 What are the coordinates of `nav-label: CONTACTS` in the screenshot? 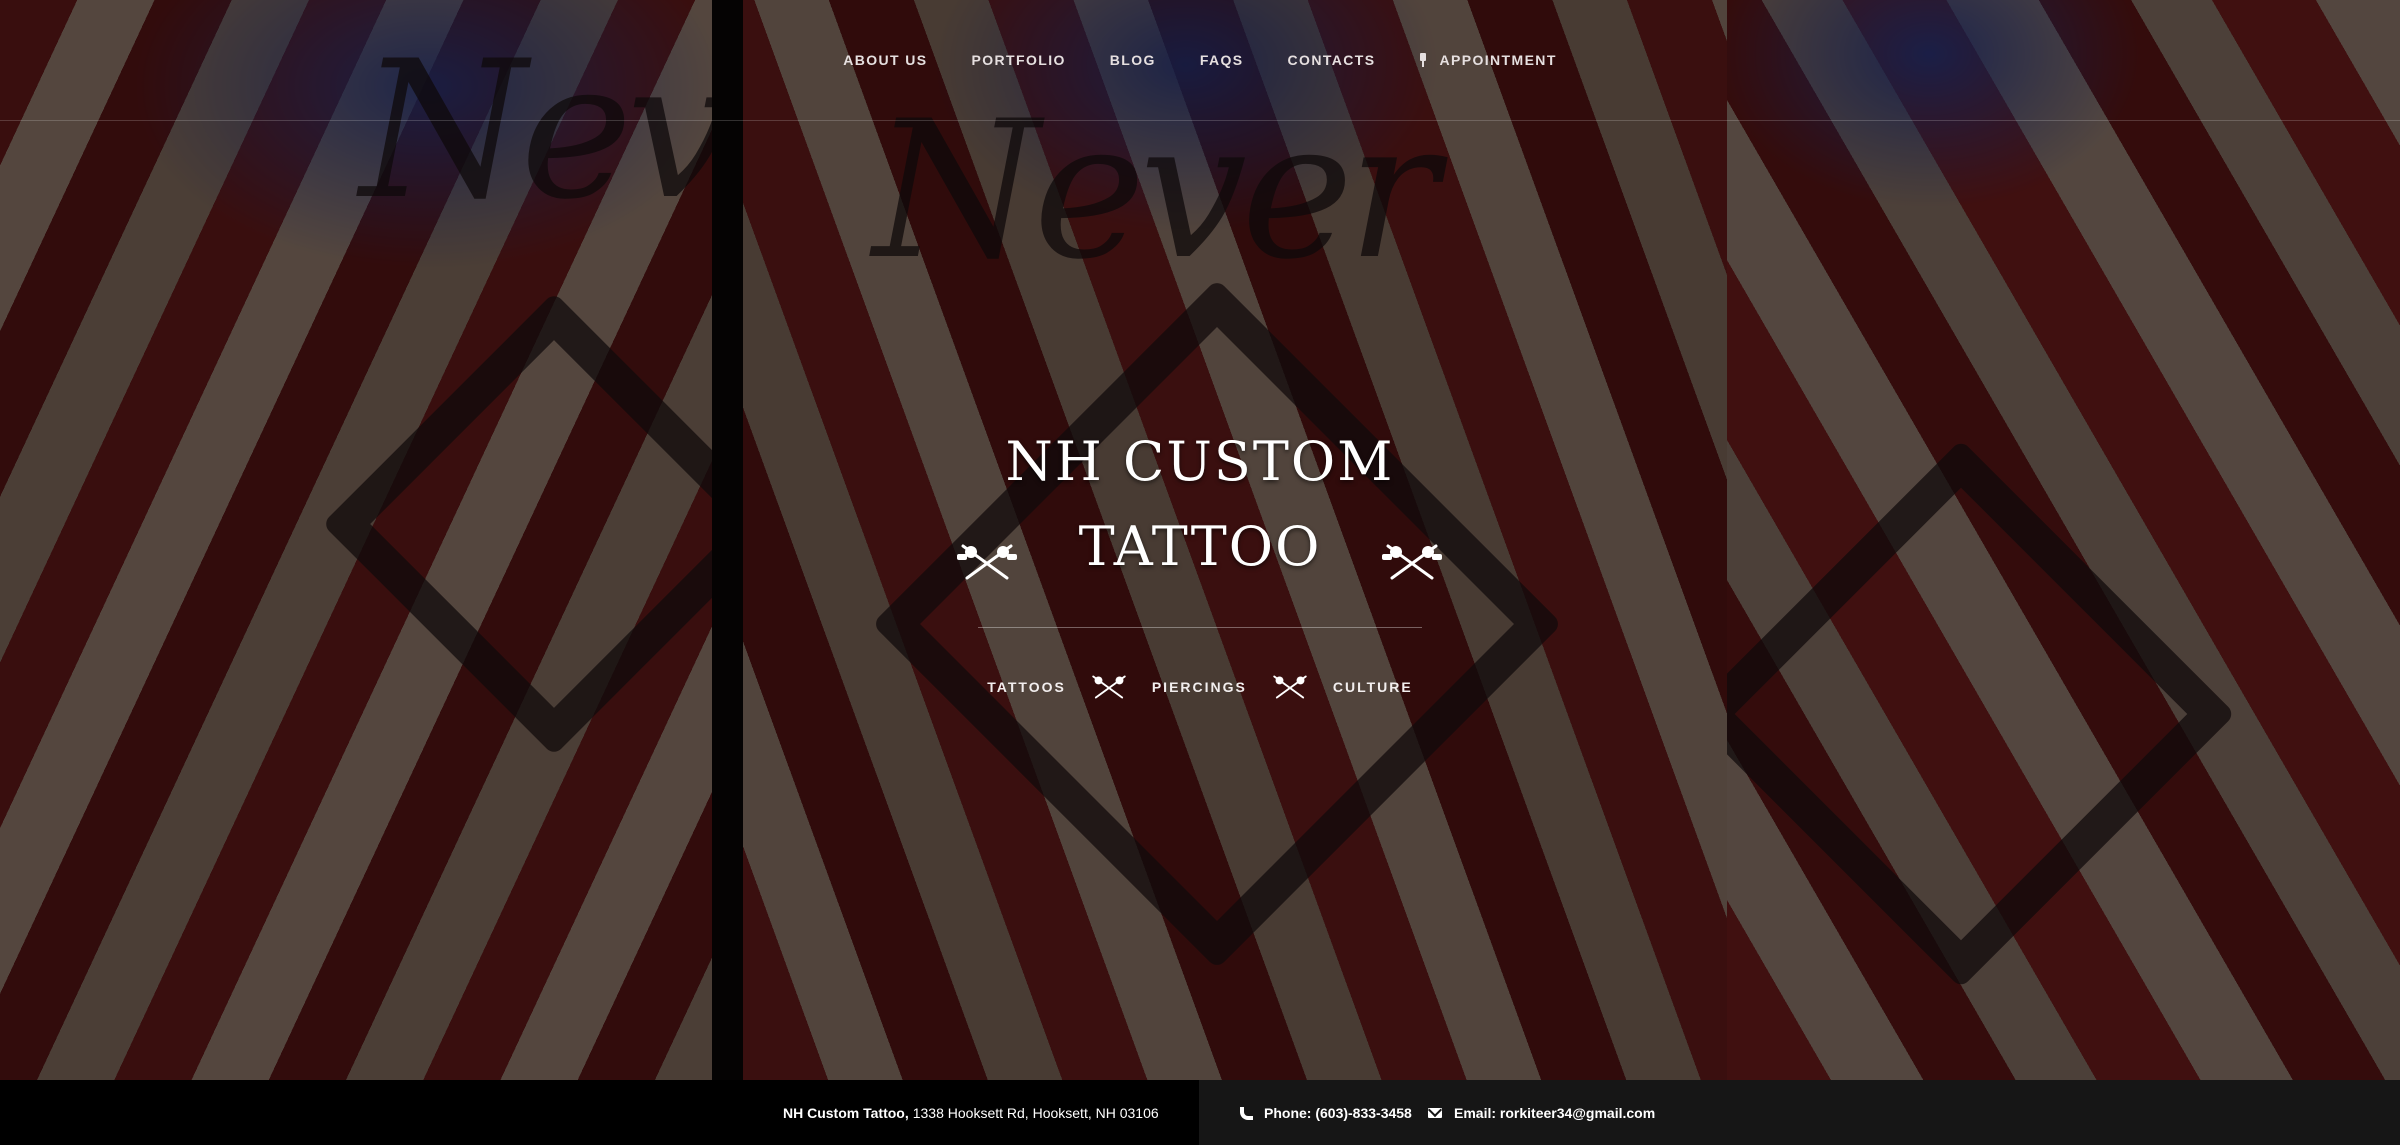 It's located at (1331, 60).